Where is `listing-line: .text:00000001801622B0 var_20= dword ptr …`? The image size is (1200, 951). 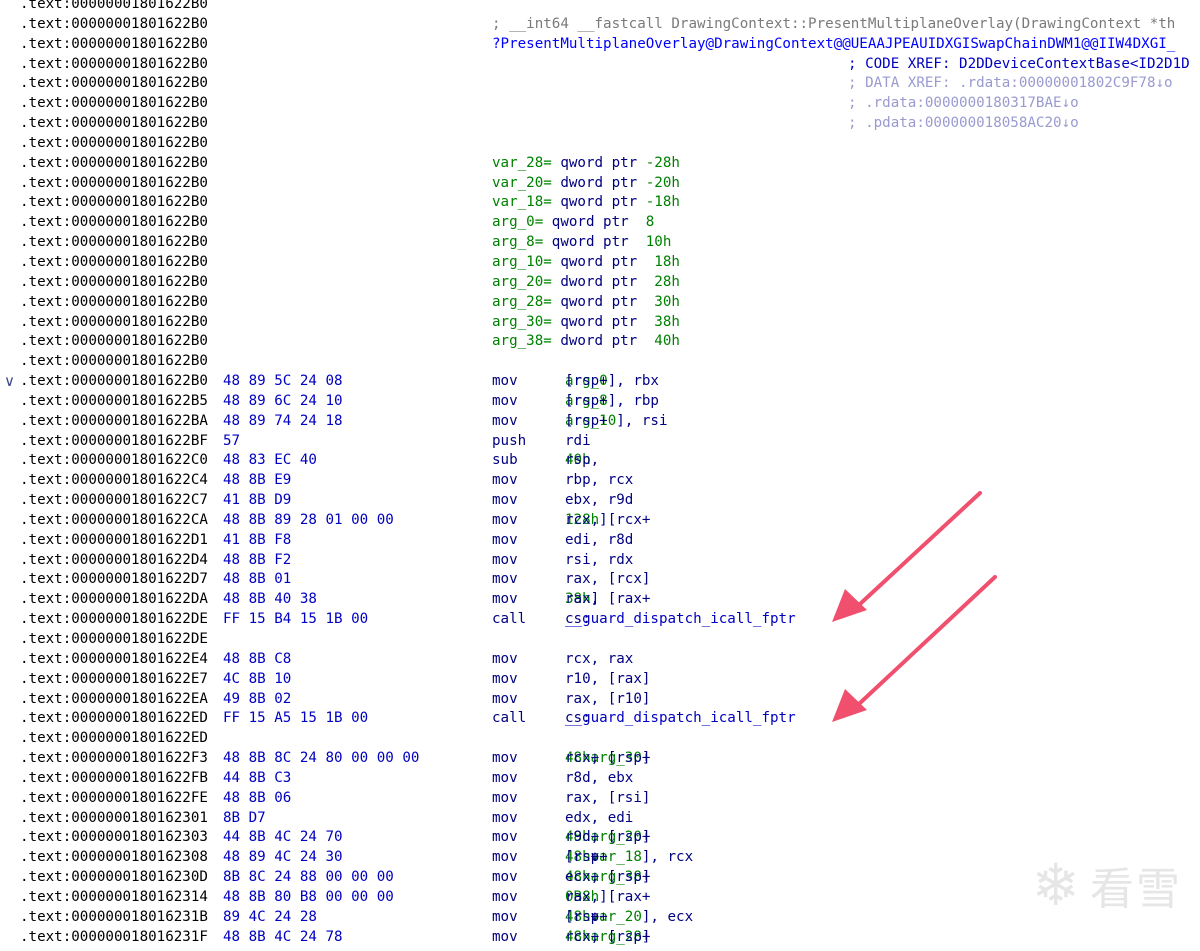 listing-line: .text:00000001801622B0 var_20= dword ptr … is located at coordinates (600, 184).